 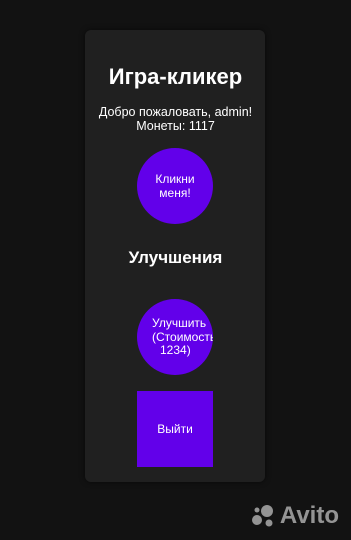 I want to click on welcome-text: Добро пожаловать, admin!, so click(x=175, y=112).